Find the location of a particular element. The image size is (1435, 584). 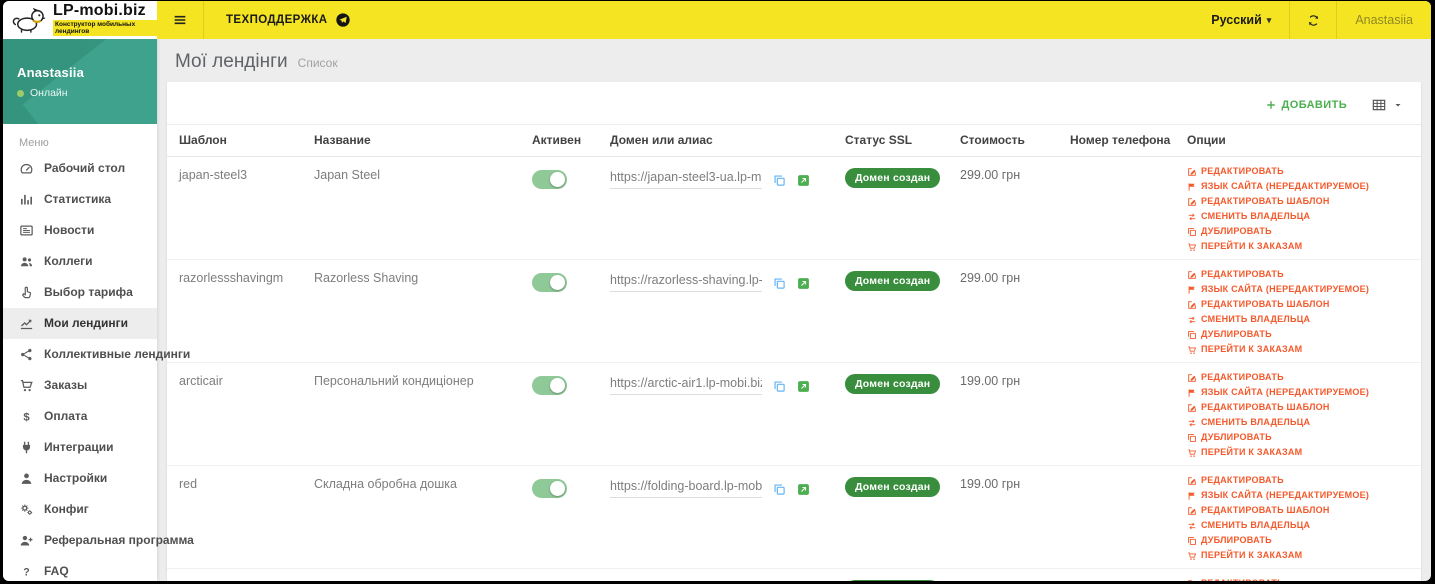

colleagues-icon is located at coordinates (26, 261).